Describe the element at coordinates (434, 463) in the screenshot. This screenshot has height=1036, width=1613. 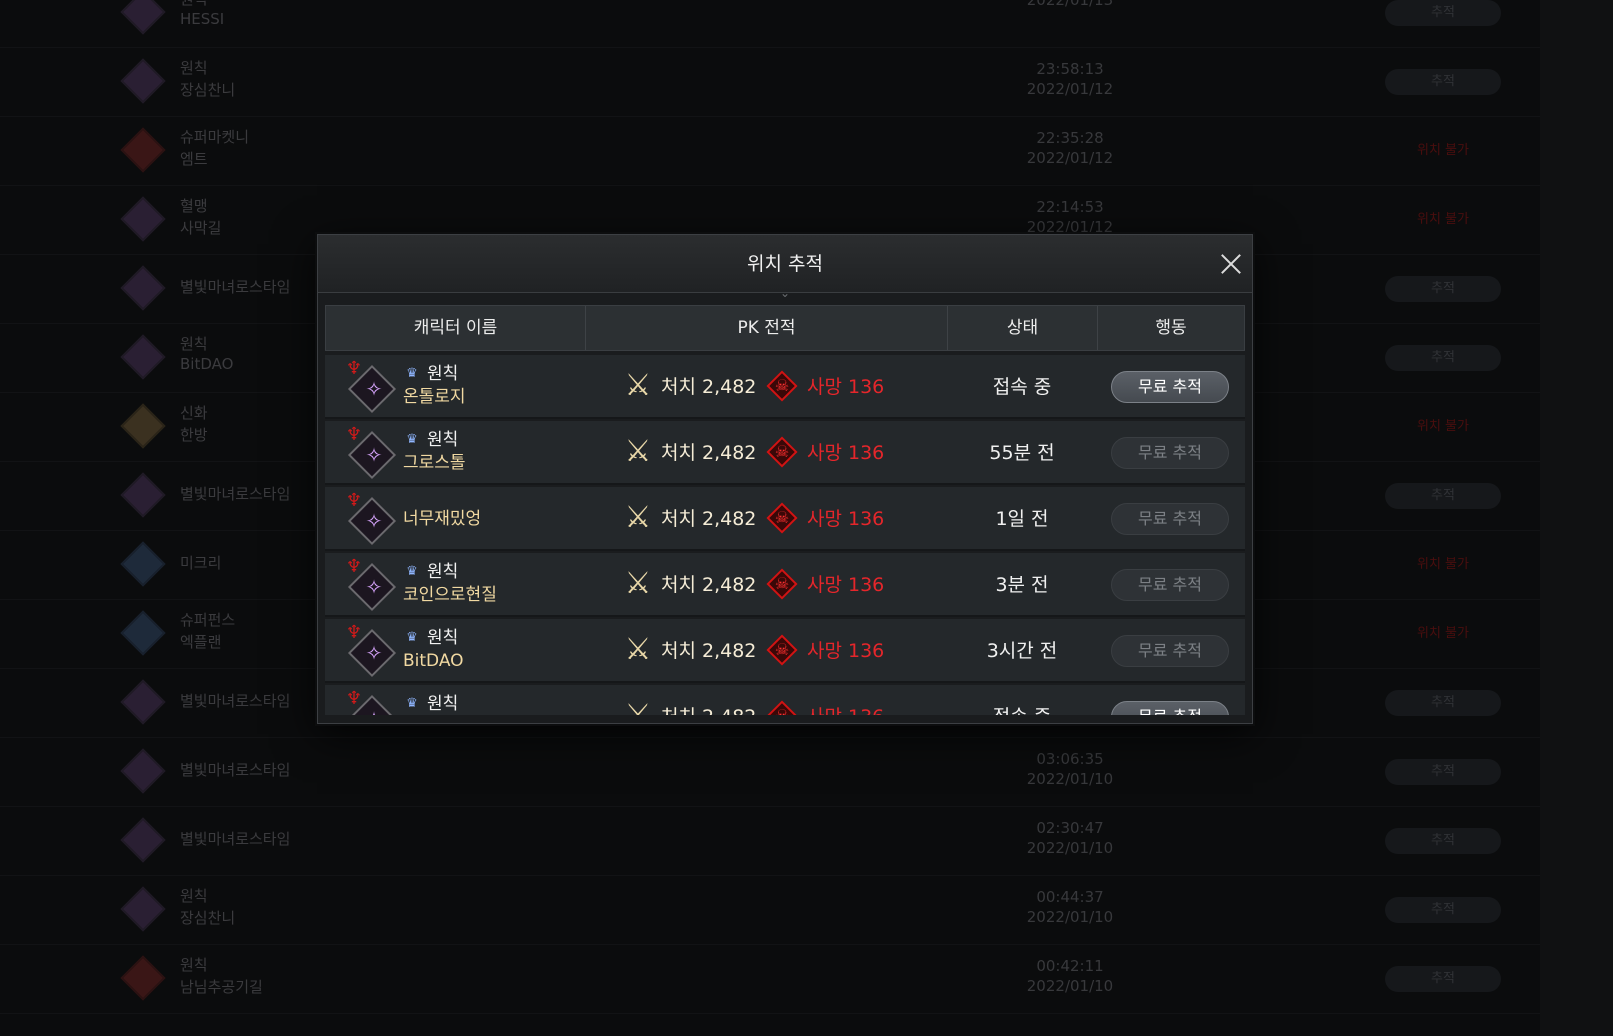
I see `character-name: 그로스톨` at that location.